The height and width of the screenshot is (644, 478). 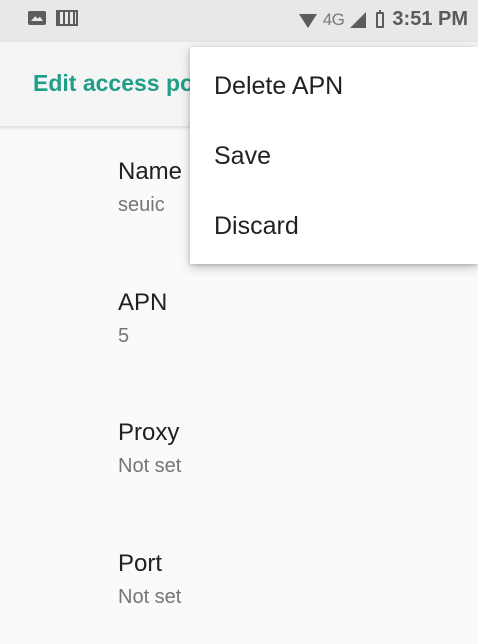 What do you see at coordinates (239, 21) in the screenshot?
I see `status-bar: 4G 3:51 PM` at bounding box center [239, 21].